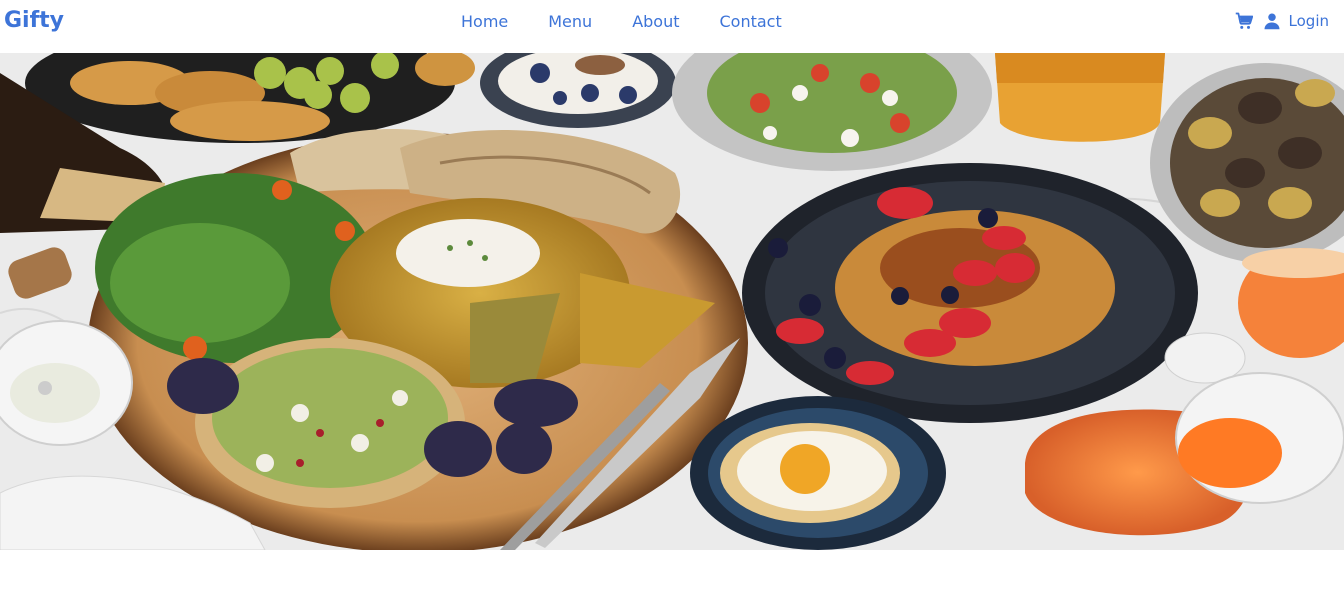 Image resolution: width=1344 pixels, height=590 pixels. Describe the element at coordinates (570, 21) in the screenshot. I see `nav-link-menu: Menu` at that location.